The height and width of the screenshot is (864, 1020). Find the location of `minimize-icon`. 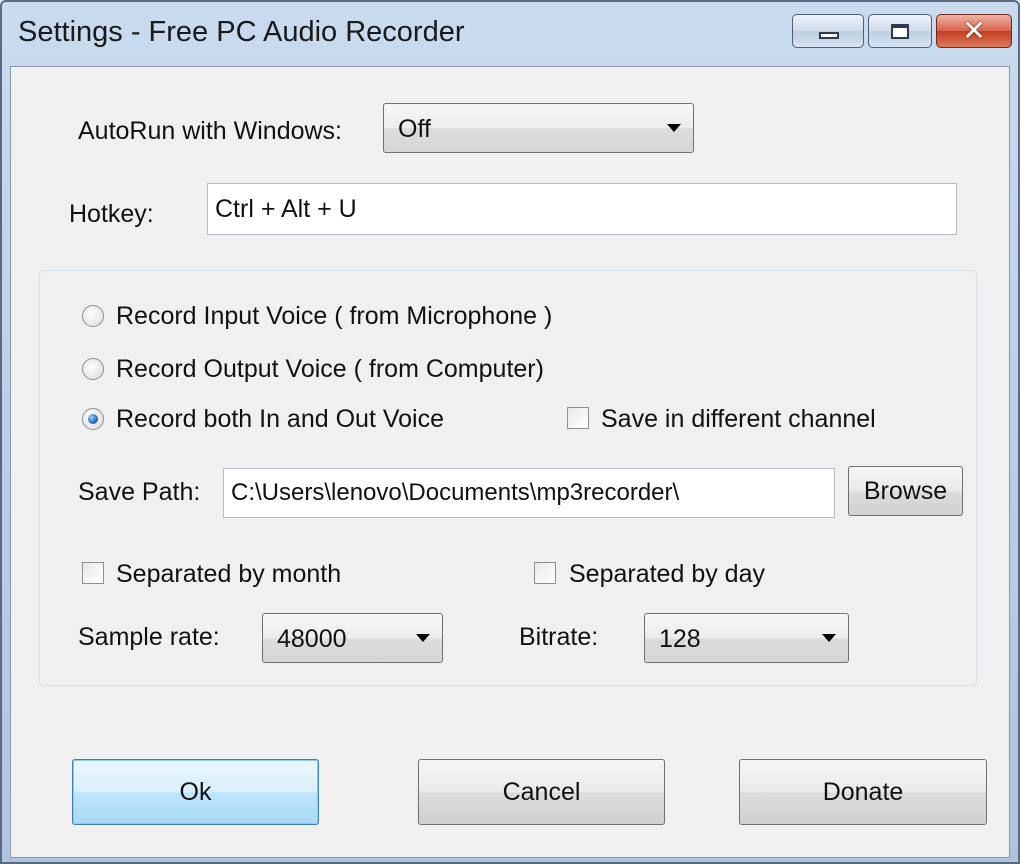

minimize-icon is located at coordinates (829, 35).